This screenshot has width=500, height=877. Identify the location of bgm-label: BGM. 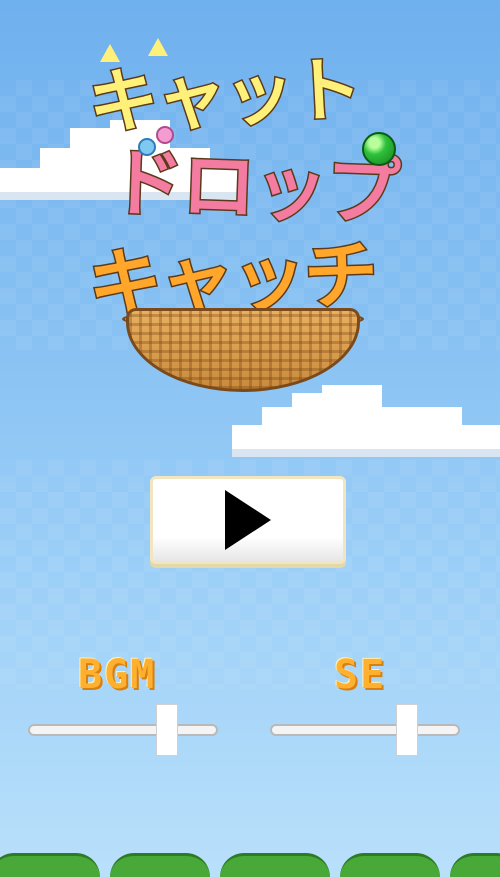
(117, 675).